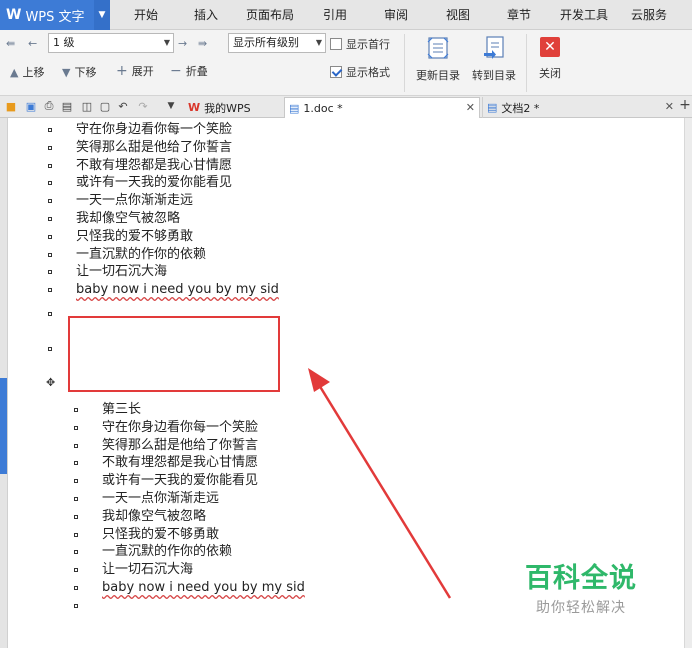 Image resolution: width=692 pixels, height=648 pixels. I want to click on show-format-label: 显示格式, so click(368, 72).